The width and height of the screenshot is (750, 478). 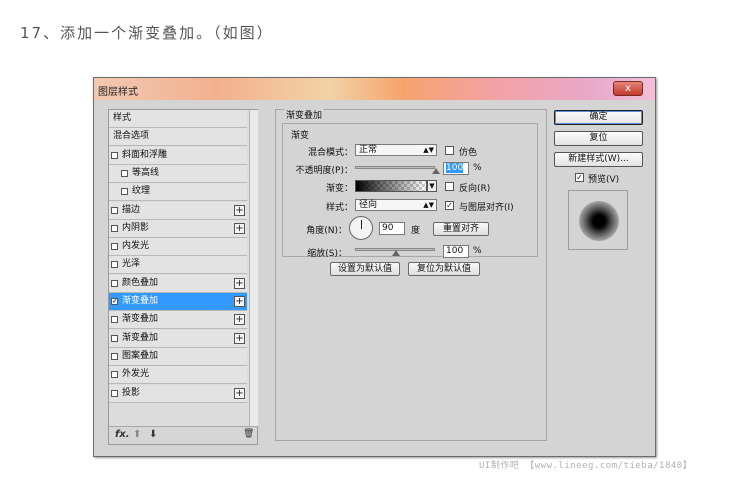 What do you see at coordinates (178, 137) in the screenshot?
I see `style-item: 混合选项` at bounding box center [178, 137].